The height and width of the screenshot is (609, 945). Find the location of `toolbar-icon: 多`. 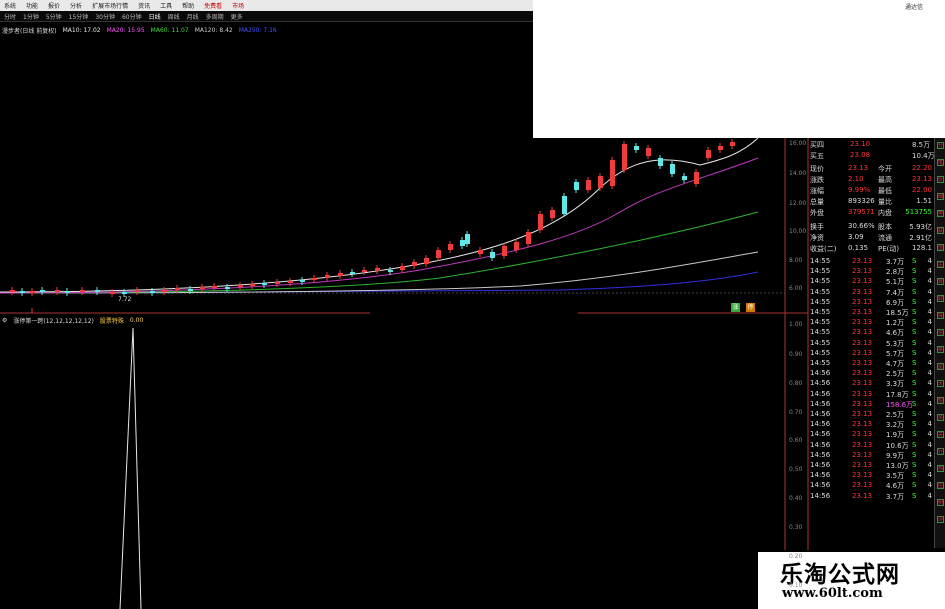

toolbar-icon: 多 is located at coordinates (940, 417).